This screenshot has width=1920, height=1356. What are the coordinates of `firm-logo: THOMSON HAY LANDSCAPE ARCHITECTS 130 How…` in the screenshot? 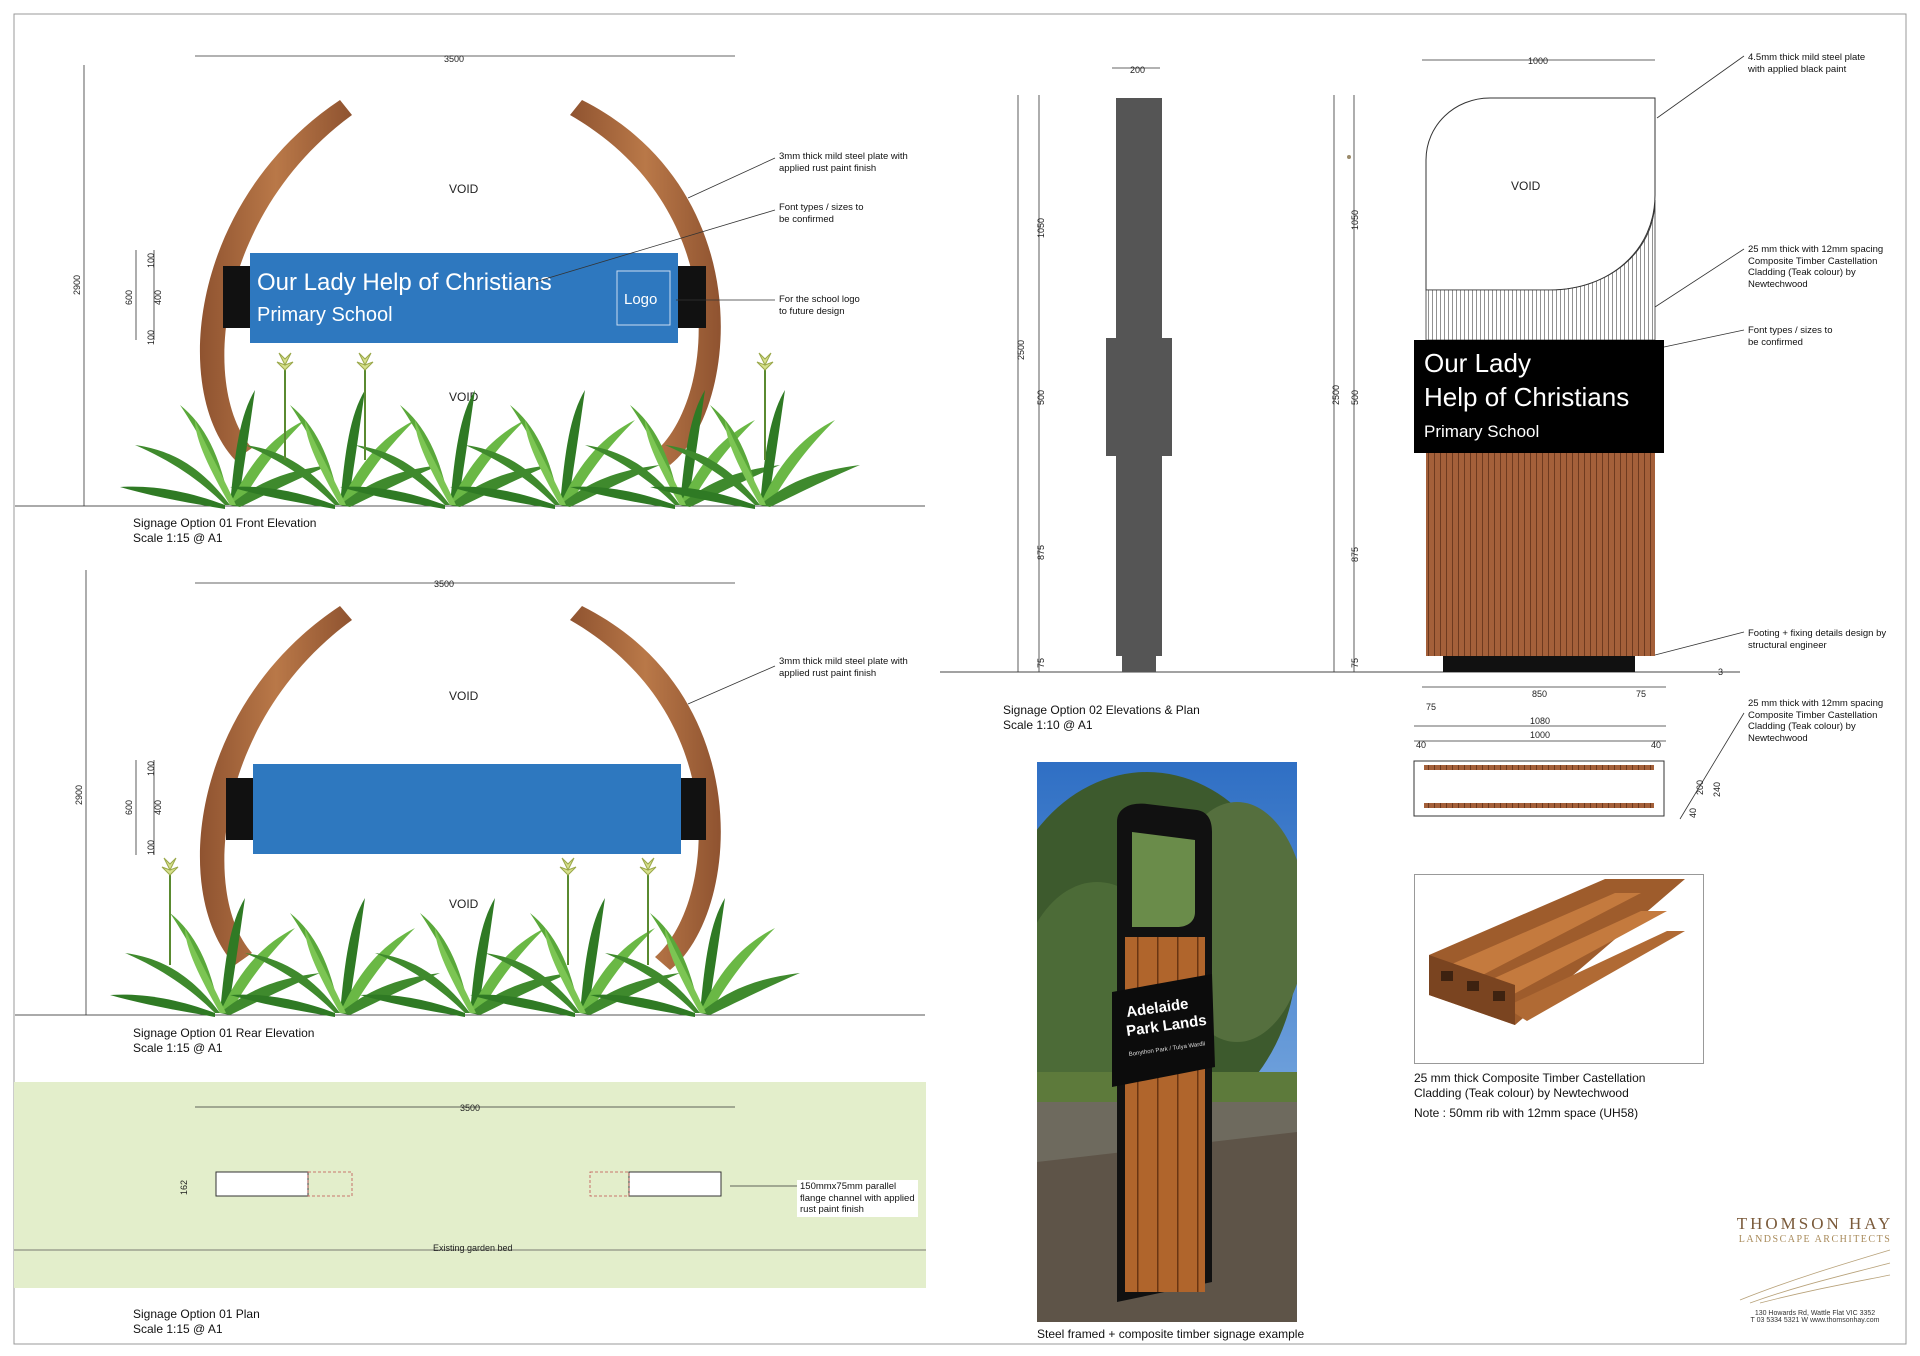 It's located at (1815, 1269).